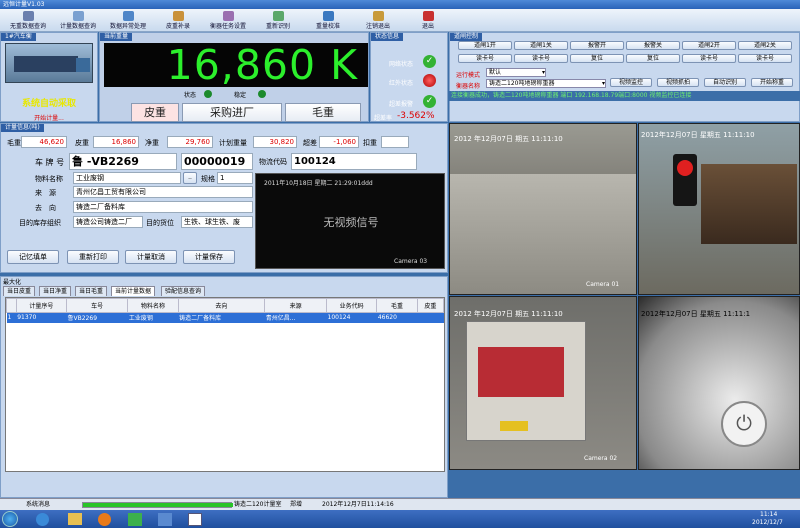 This screenshot has height=528, width=800. What do you see at coordinates (516, 72) in the screenshot?
I see `run-mode-select: 默认 ▾` at bounding box center [516, 72].